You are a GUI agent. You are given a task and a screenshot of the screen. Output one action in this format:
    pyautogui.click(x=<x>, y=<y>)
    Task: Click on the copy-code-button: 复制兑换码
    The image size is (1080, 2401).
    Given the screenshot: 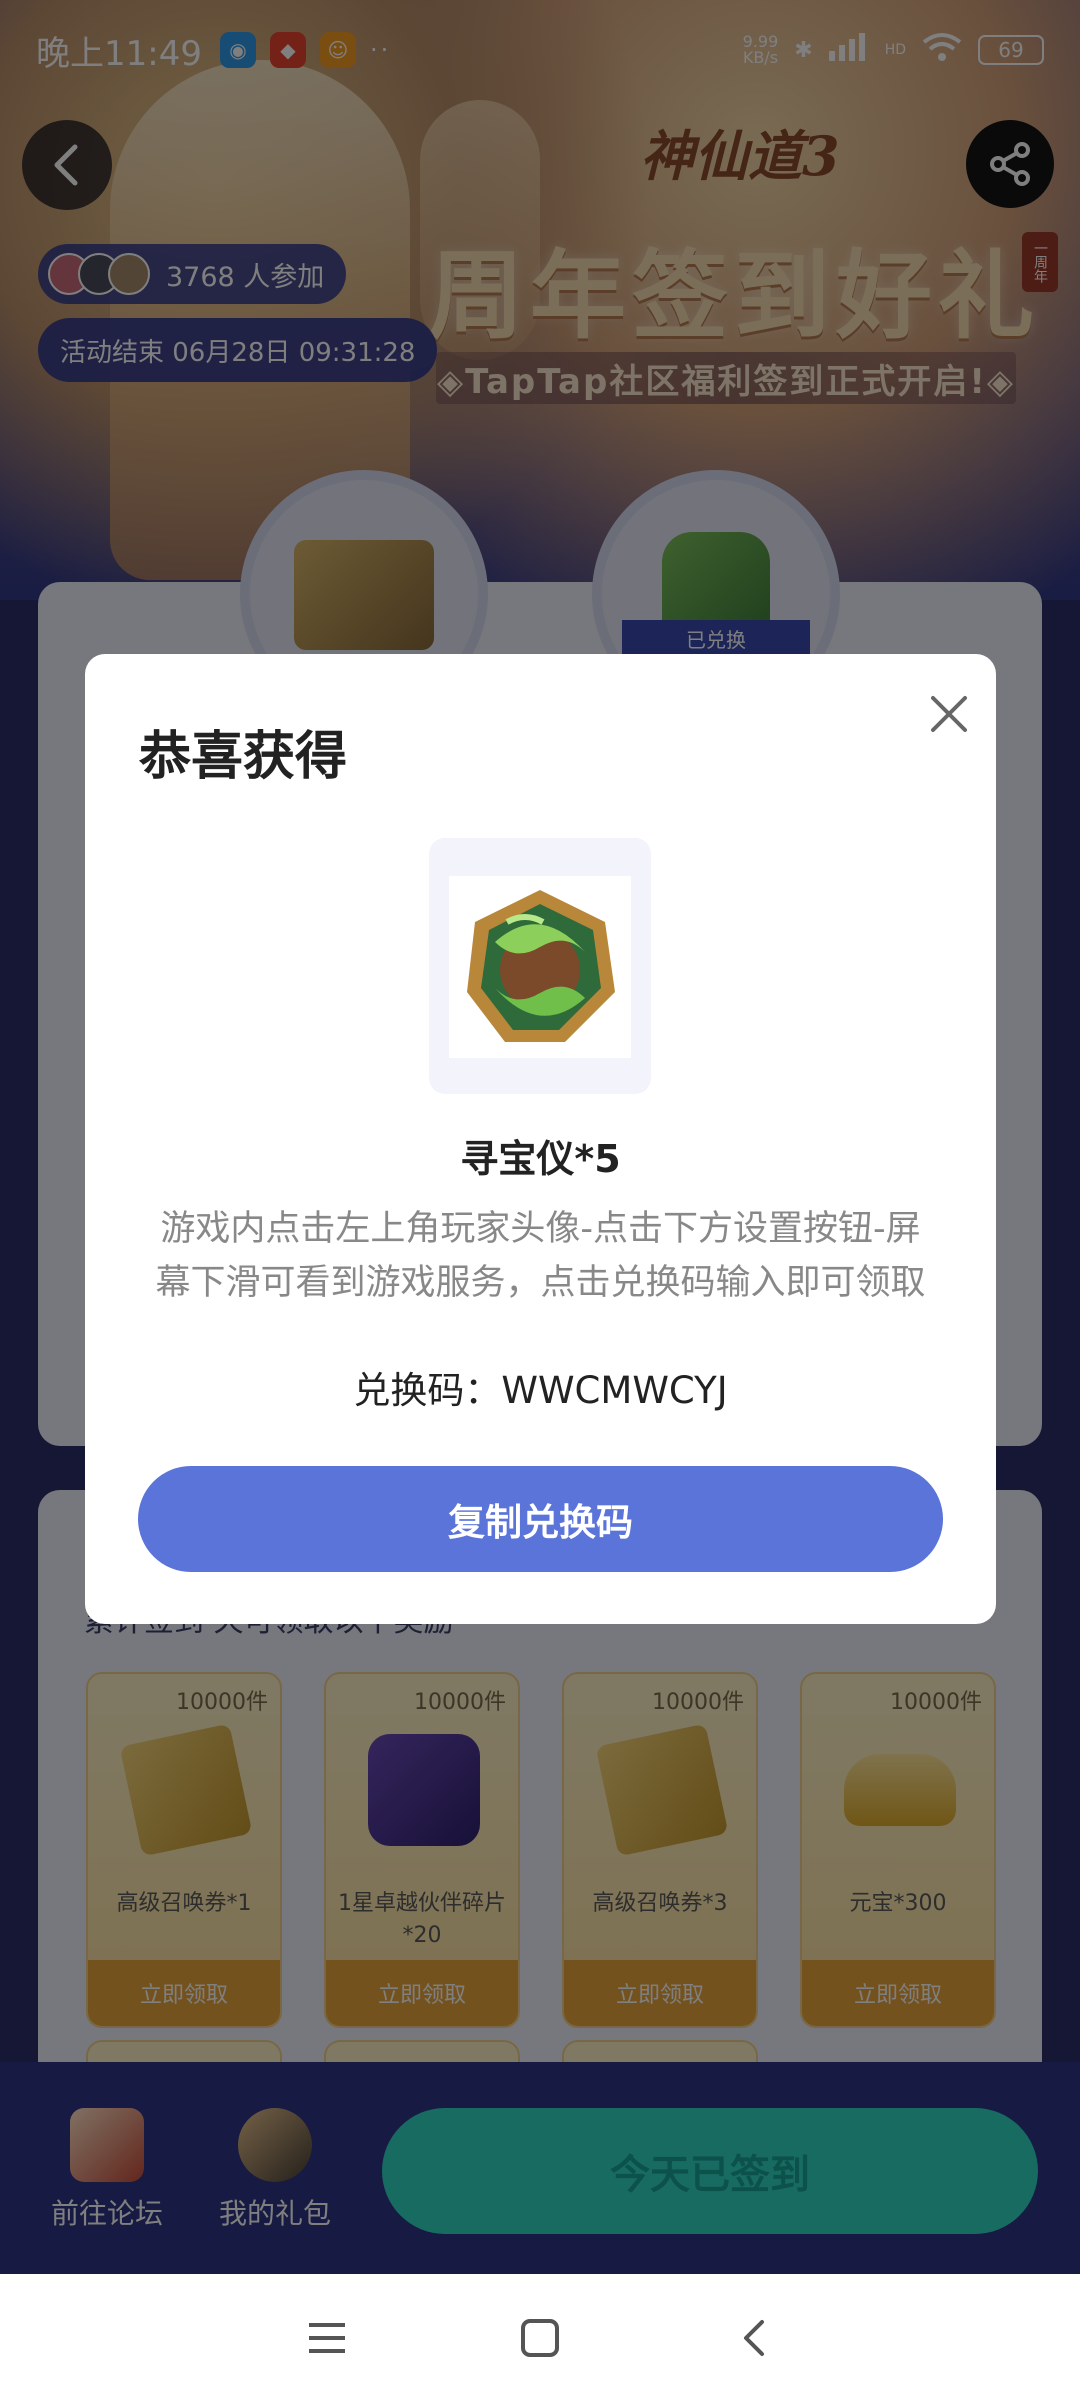 What is the action you would take?
    pyautogui.click(x=540, y=1519)
    